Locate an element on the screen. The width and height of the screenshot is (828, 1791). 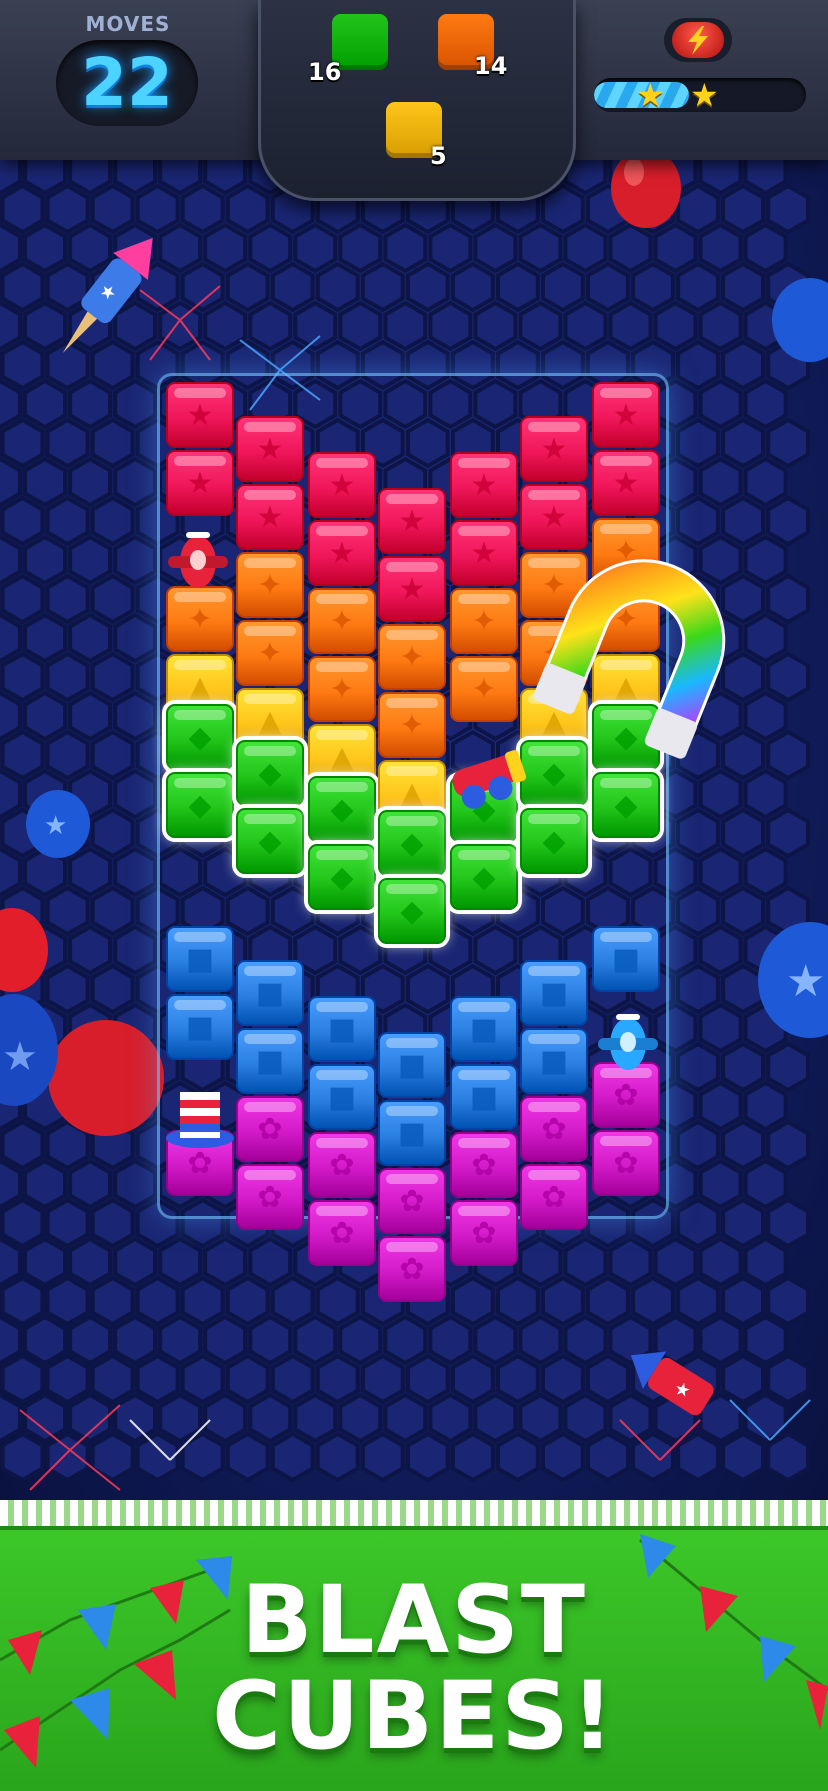
moves-counter: 22 is located at coordinates (127, 82).